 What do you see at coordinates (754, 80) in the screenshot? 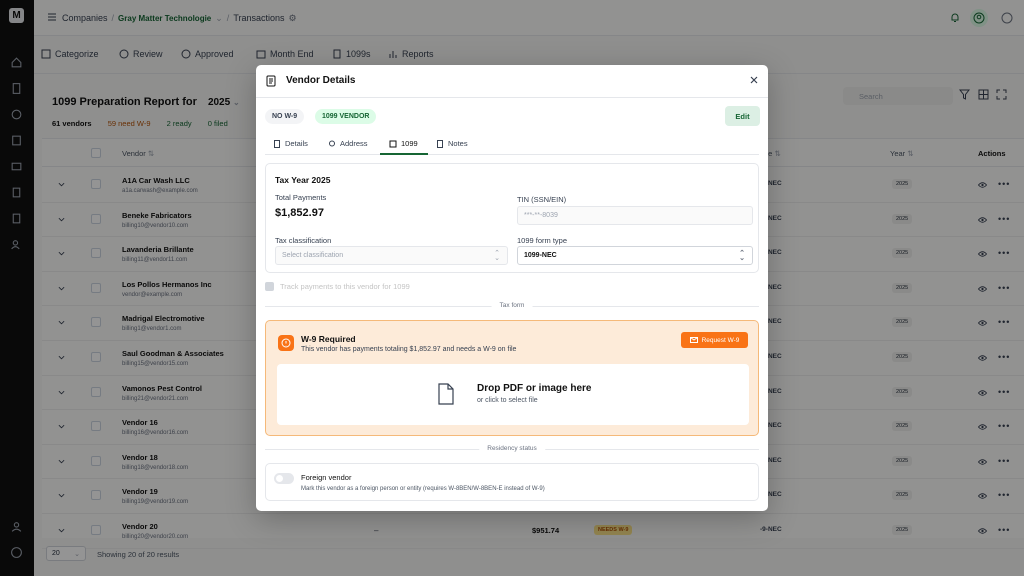
I see `close-icon` at bounding box center [754, 80].